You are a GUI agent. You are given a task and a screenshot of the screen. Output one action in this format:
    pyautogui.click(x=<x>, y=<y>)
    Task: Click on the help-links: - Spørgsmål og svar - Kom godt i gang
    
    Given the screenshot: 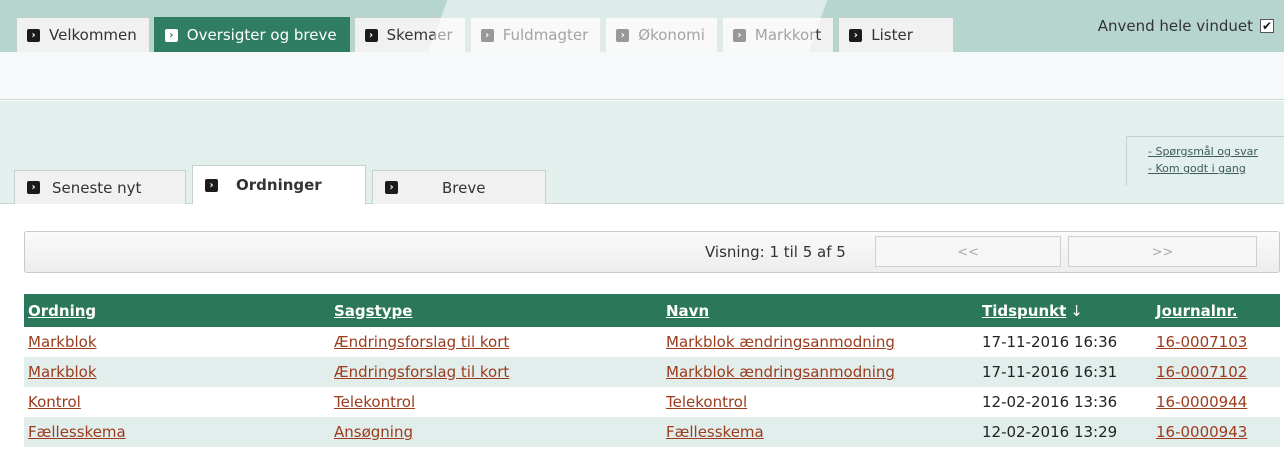 What is the action you would take?
    pyautogui.click(x=1205, y=161)
    